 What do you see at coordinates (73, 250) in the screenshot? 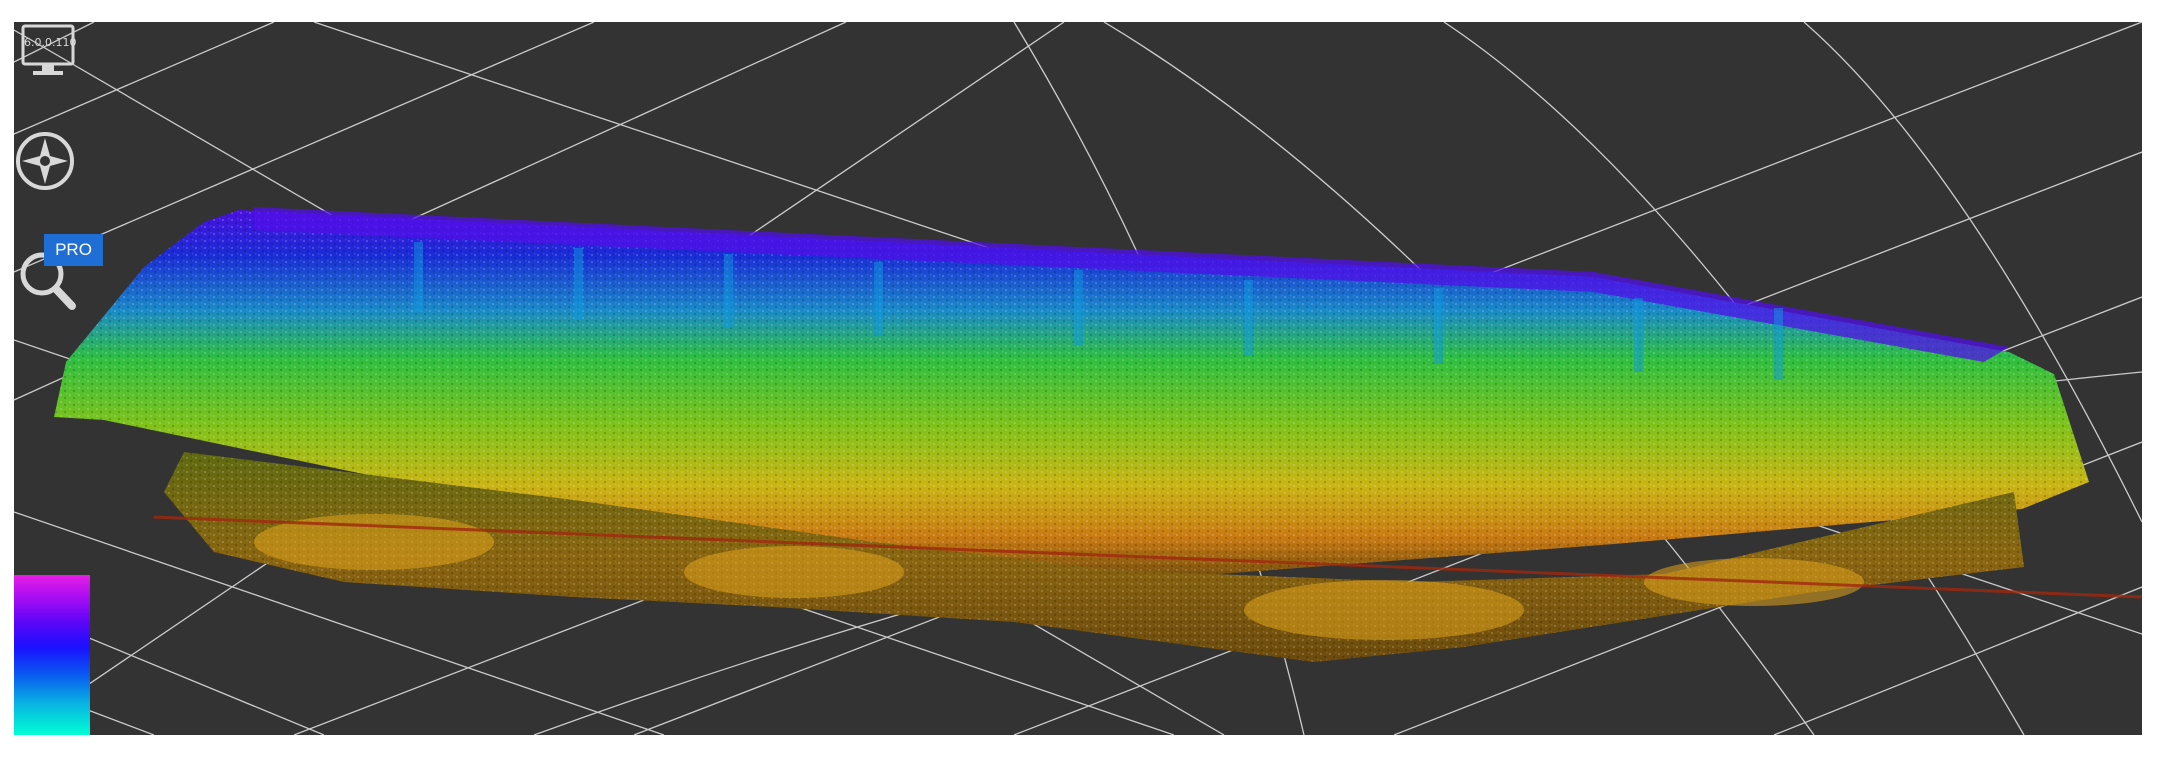
I see `pro-badge: PRO` at bounding box center [73, 250].